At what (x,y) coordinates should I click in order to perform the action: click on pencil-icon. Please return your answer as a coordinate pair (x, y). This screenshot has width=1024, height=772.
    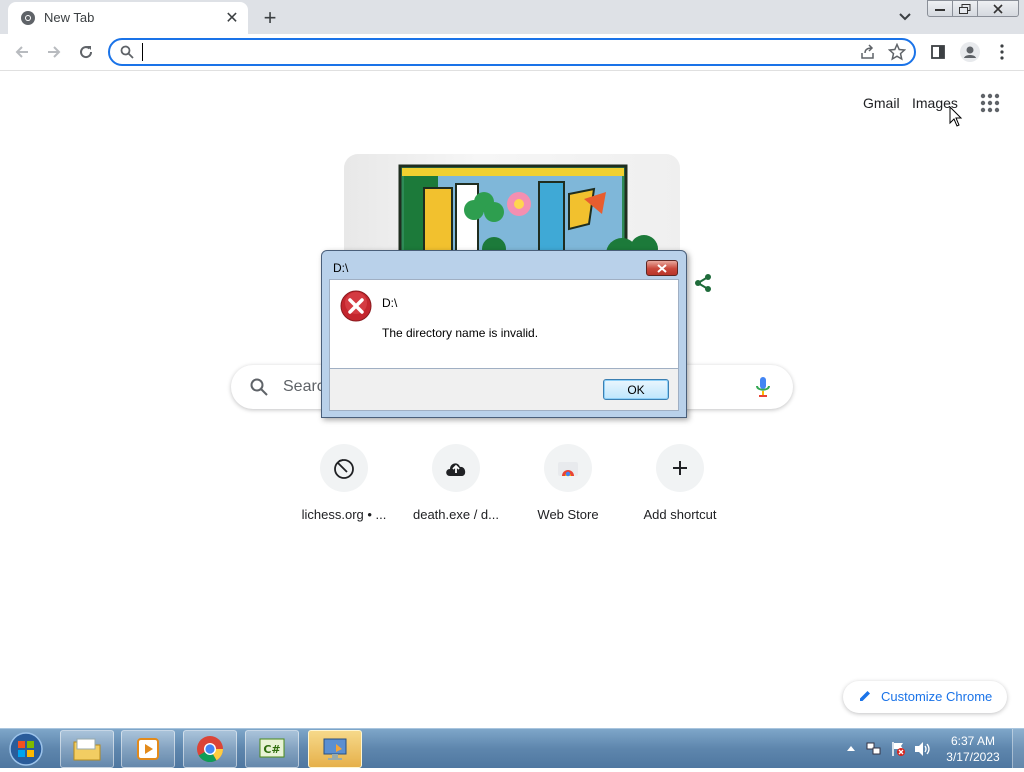
    Looking at the image, I should click on (865, 696).